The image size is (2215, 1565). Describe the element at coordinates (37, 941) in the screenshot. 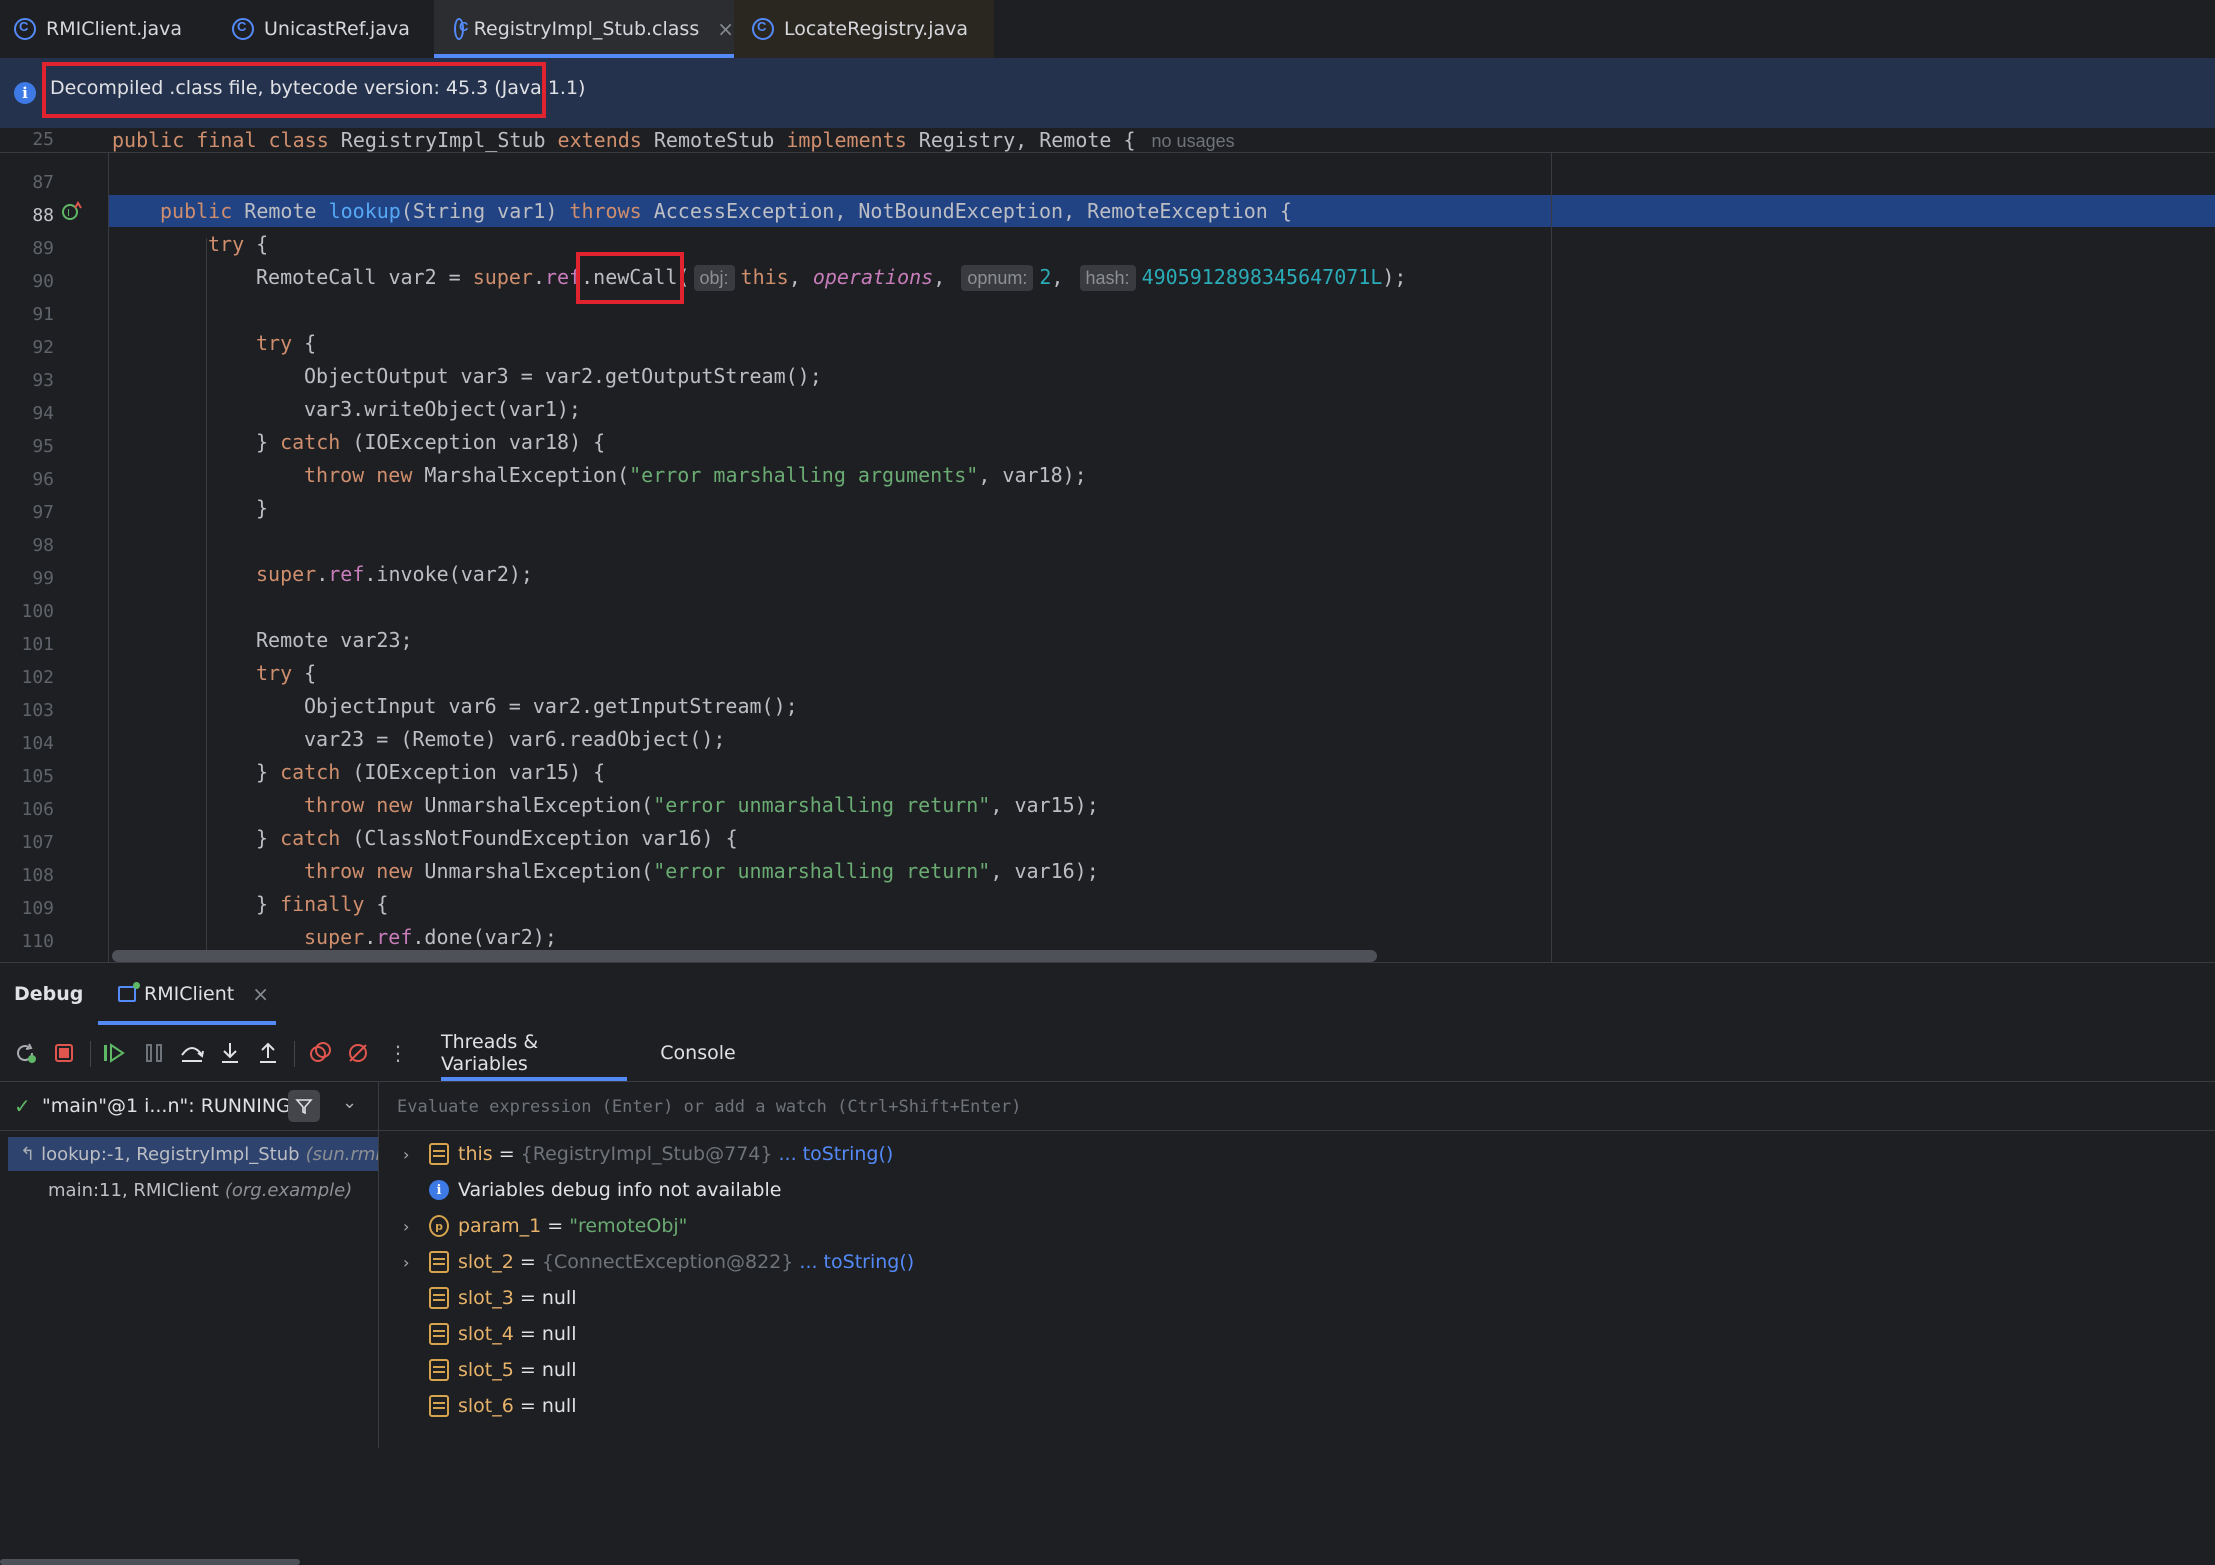

I see `line-number: 110` at that location.